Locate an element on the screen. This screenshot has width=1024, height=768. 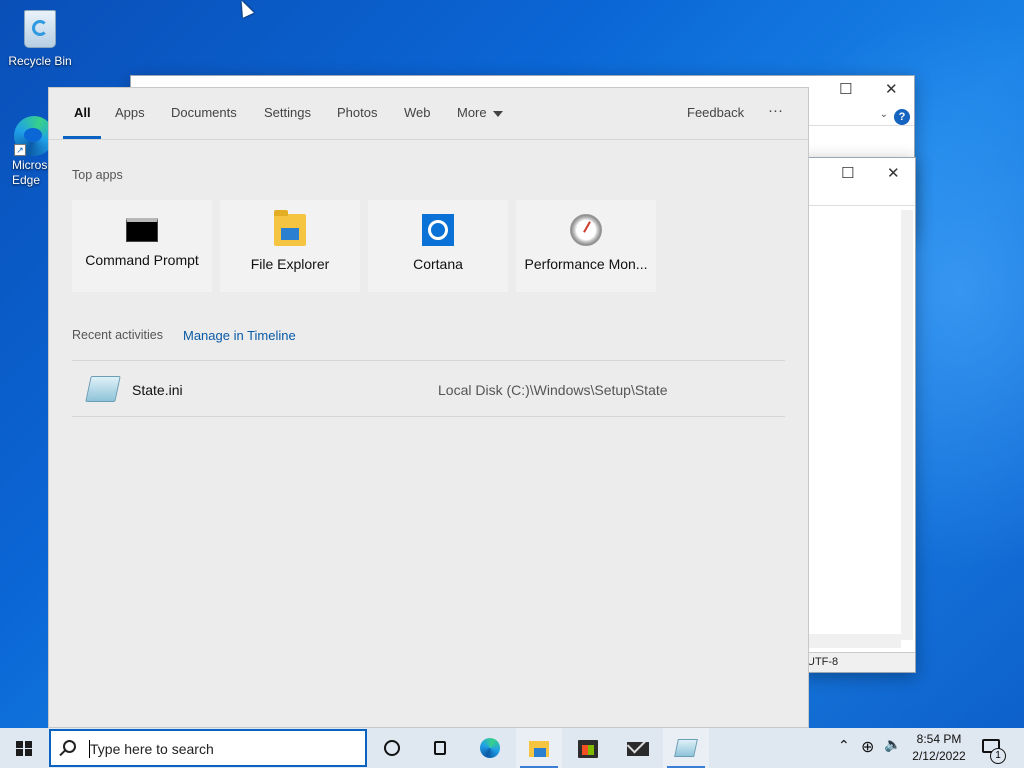
edge-icon is located at coordinates (490, 748).